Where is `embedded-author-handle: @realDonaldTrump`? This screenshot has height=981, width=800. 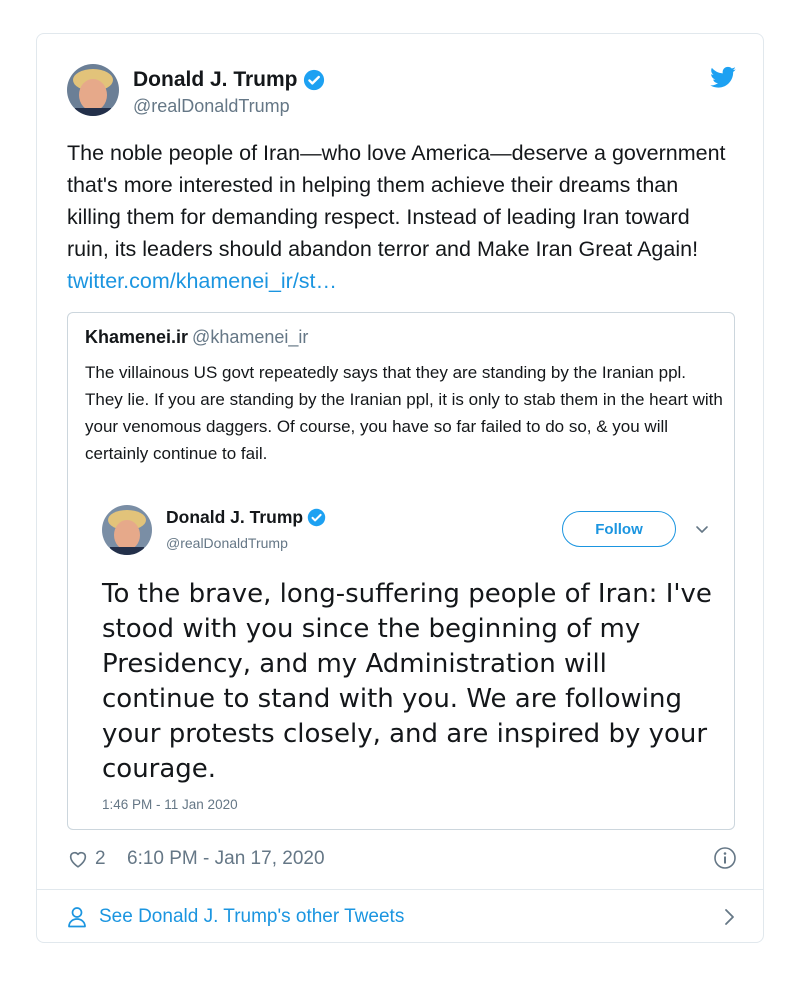
embedded-author-handle: @realDonaldTrump is located at coordinates (227, 543).